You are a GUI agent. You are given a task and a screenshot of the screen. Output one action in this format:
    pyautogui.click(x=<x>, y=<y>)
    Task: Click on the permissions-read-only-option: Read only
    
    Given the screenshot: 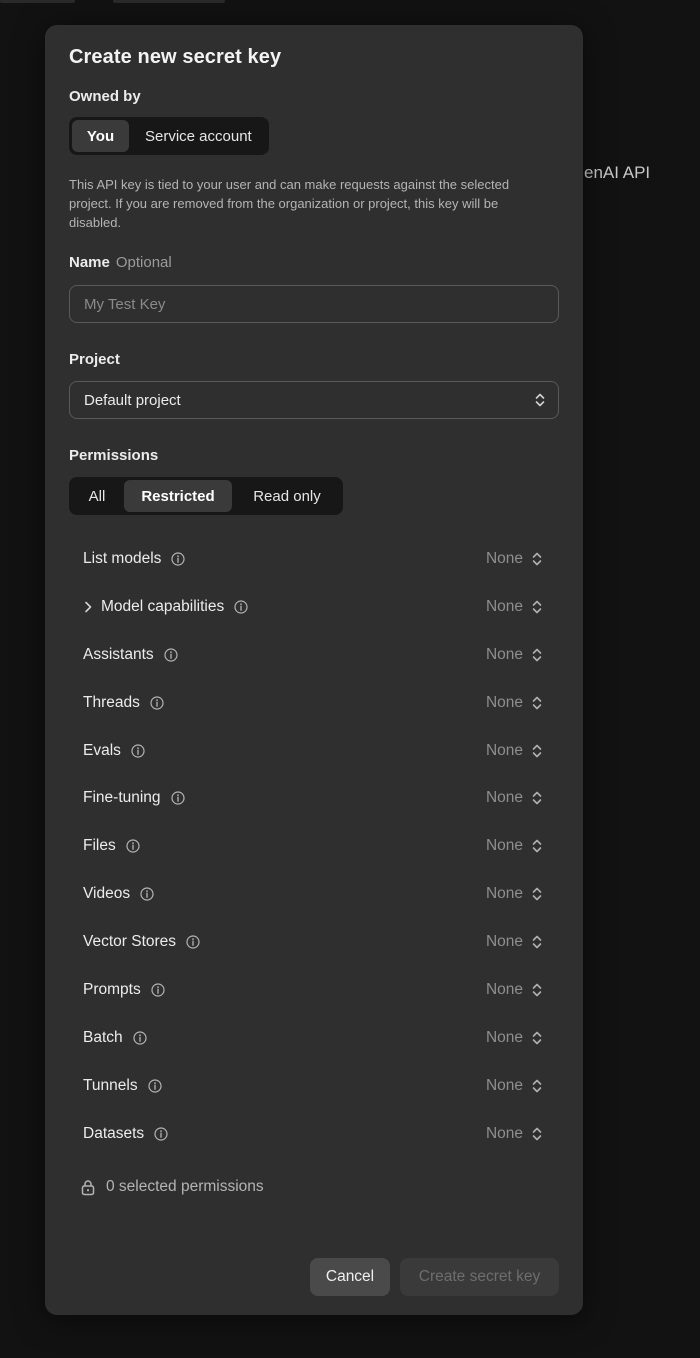 What is the action you would take?
    pyautogui.click(x=287, y=496)
    